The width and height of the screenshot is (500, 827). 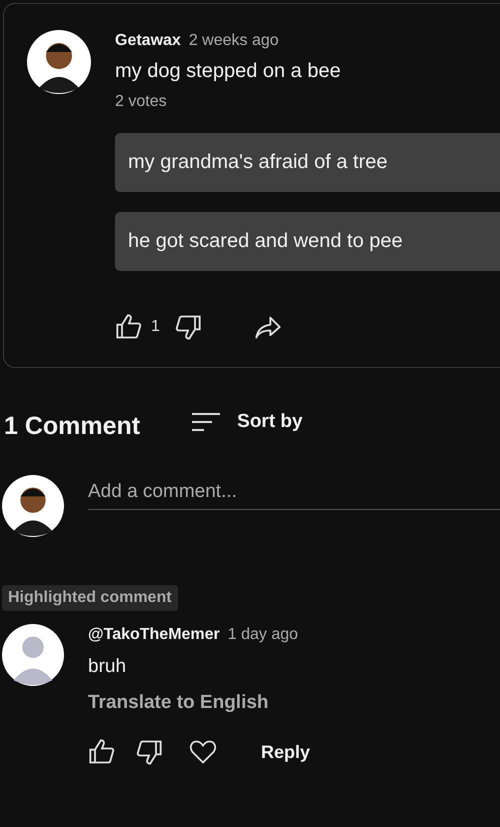 What do you see at coordinates (148, 41) in the screenshot?
I see `author-name: Getawax` at bounding box center [148, 41].